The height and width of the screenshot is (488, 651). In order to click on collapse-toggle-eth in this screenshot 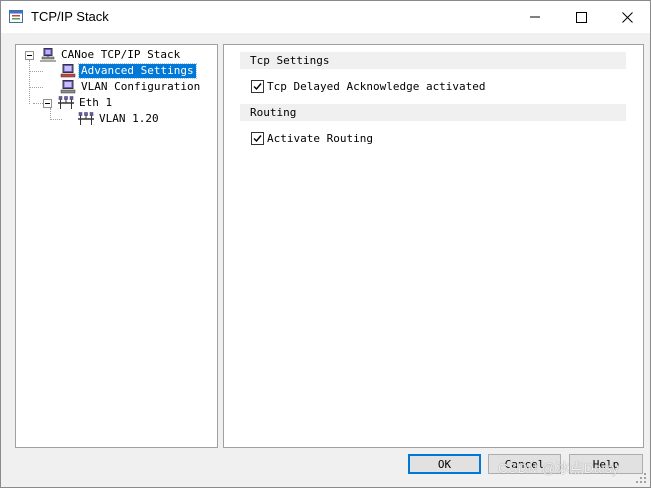, I will do `click(47, 103)`.